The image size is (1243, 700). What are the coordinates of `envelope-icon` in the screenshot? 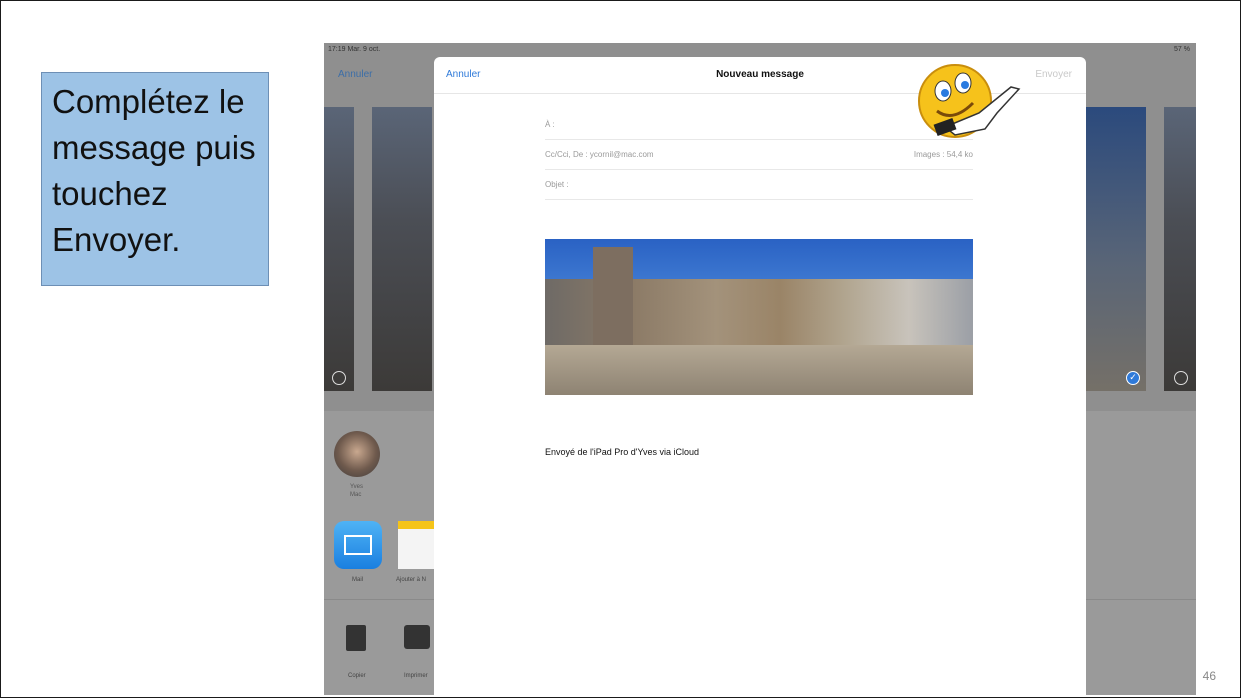 It's located at (358, 545).